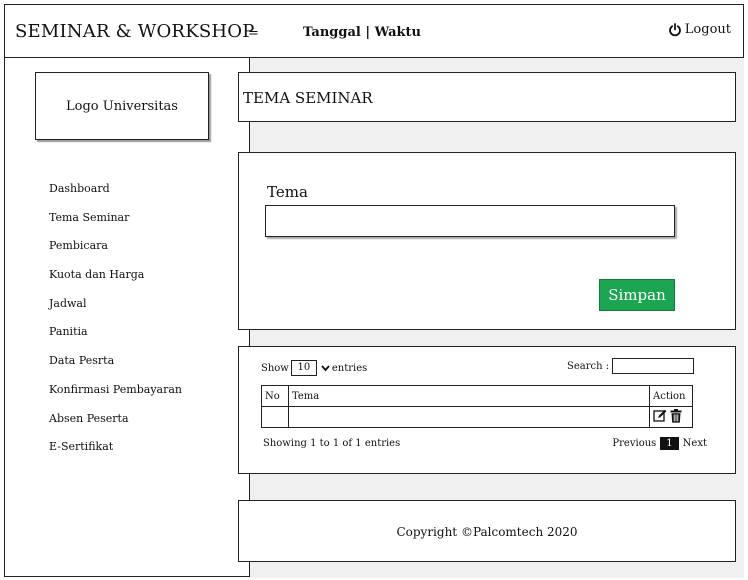 Image resolution: width=748 pixels, height=580 pixels. I want to click on sidebar-item-absen-peserta: Absen Peserta, so click(115, 426).